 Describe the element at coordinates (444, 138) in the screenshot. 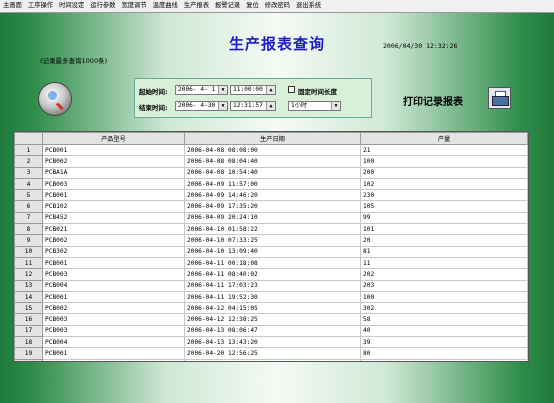

I see `column-header-output: 产量` at that location.